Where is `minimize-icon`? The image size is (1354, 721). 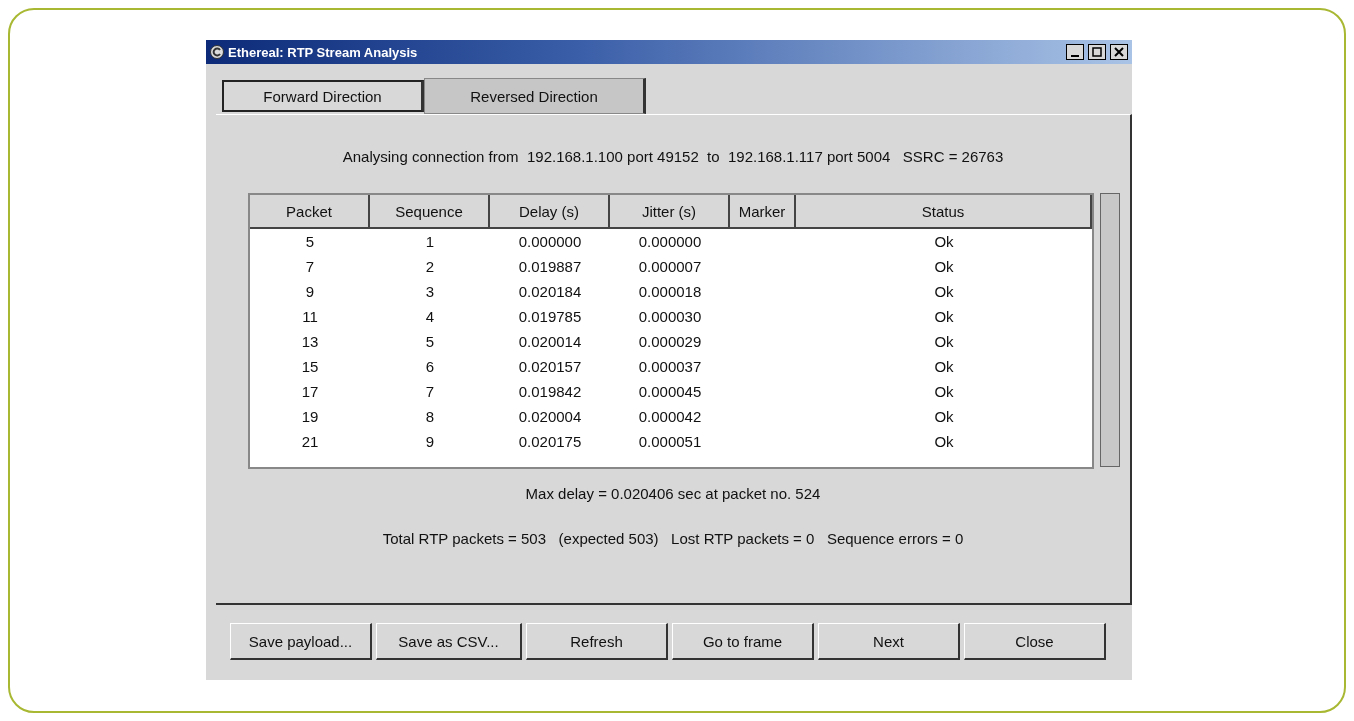
minimize-icon is located at coordinates (1075, 55).